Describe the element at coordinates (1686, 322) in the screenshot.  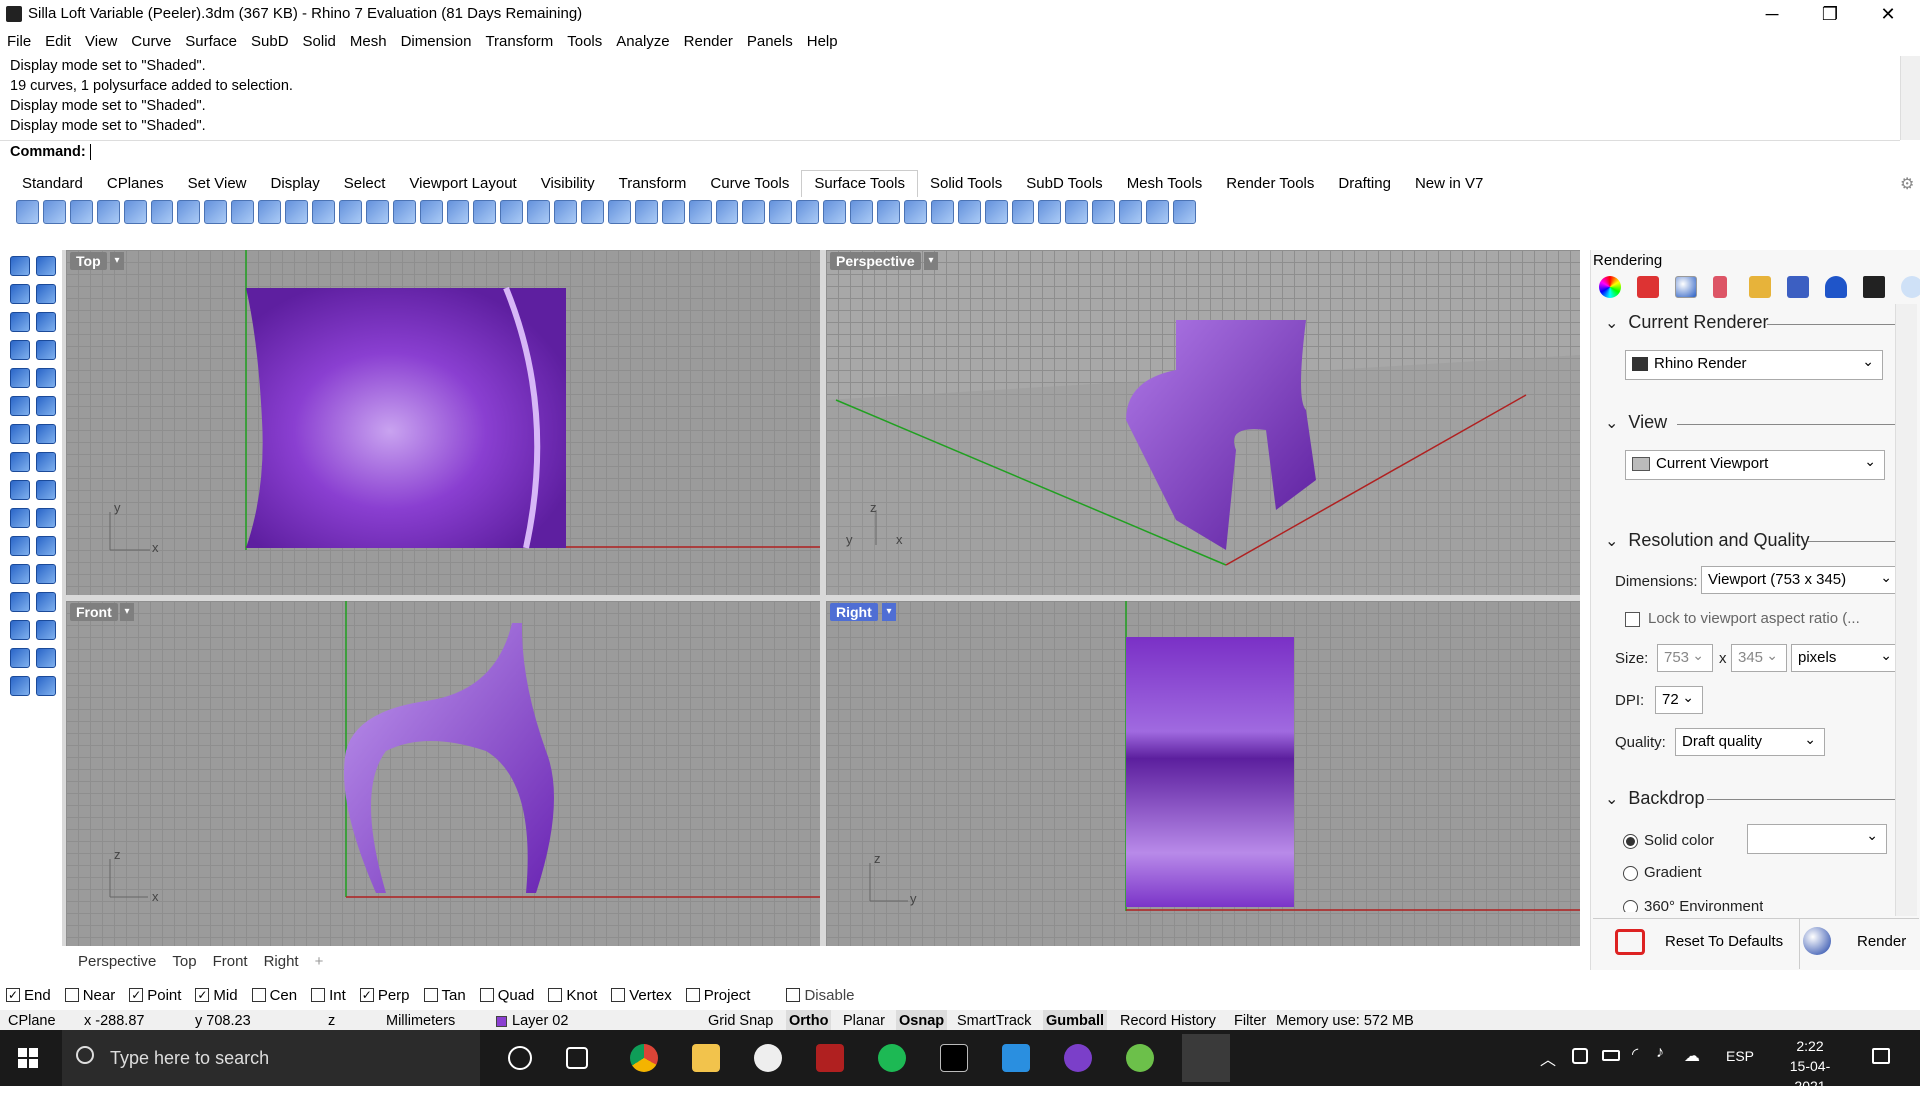
I see `section-current-renderer: Current Renderer` at that location.